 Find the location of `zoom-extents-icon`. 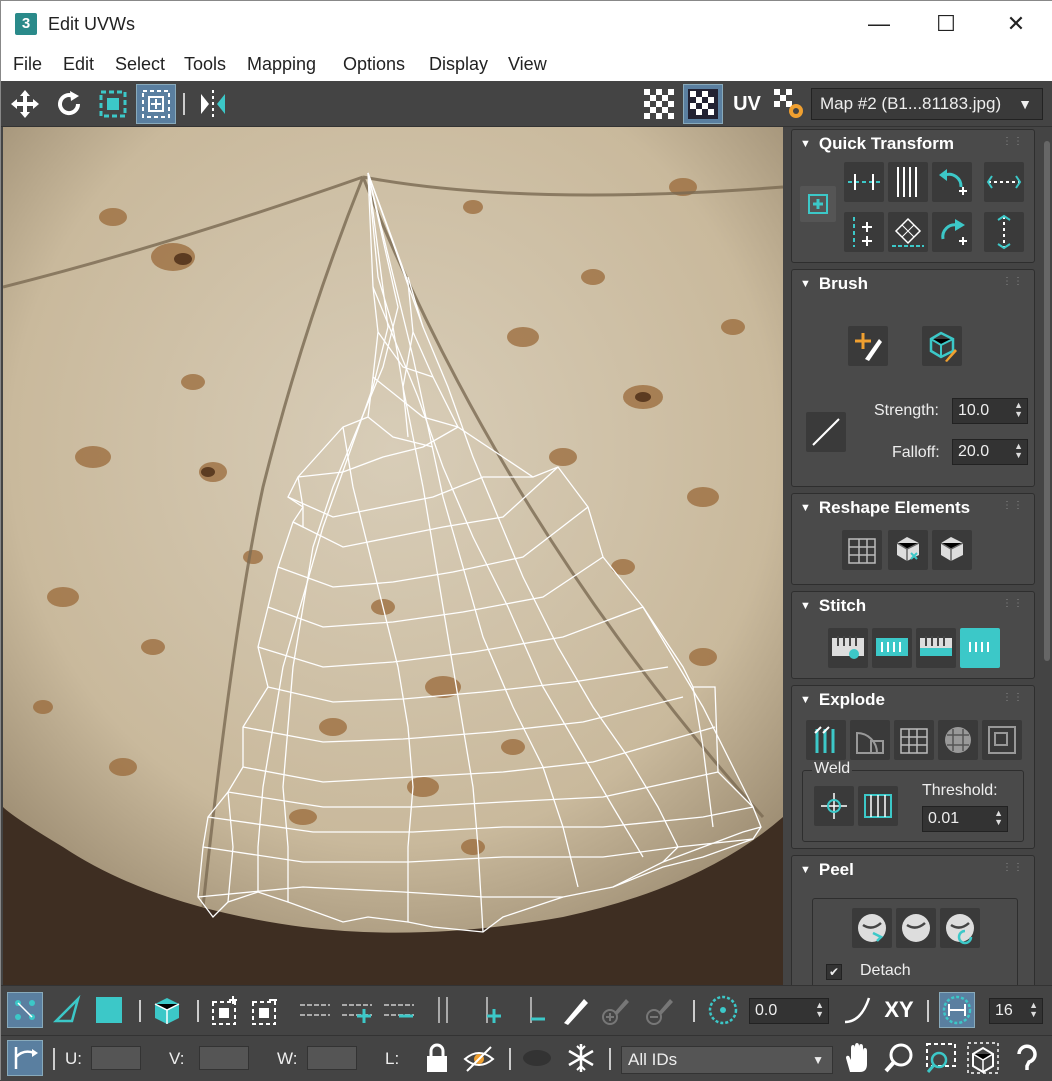

zoom-extents-icon is located at coordinates (983, 1058).